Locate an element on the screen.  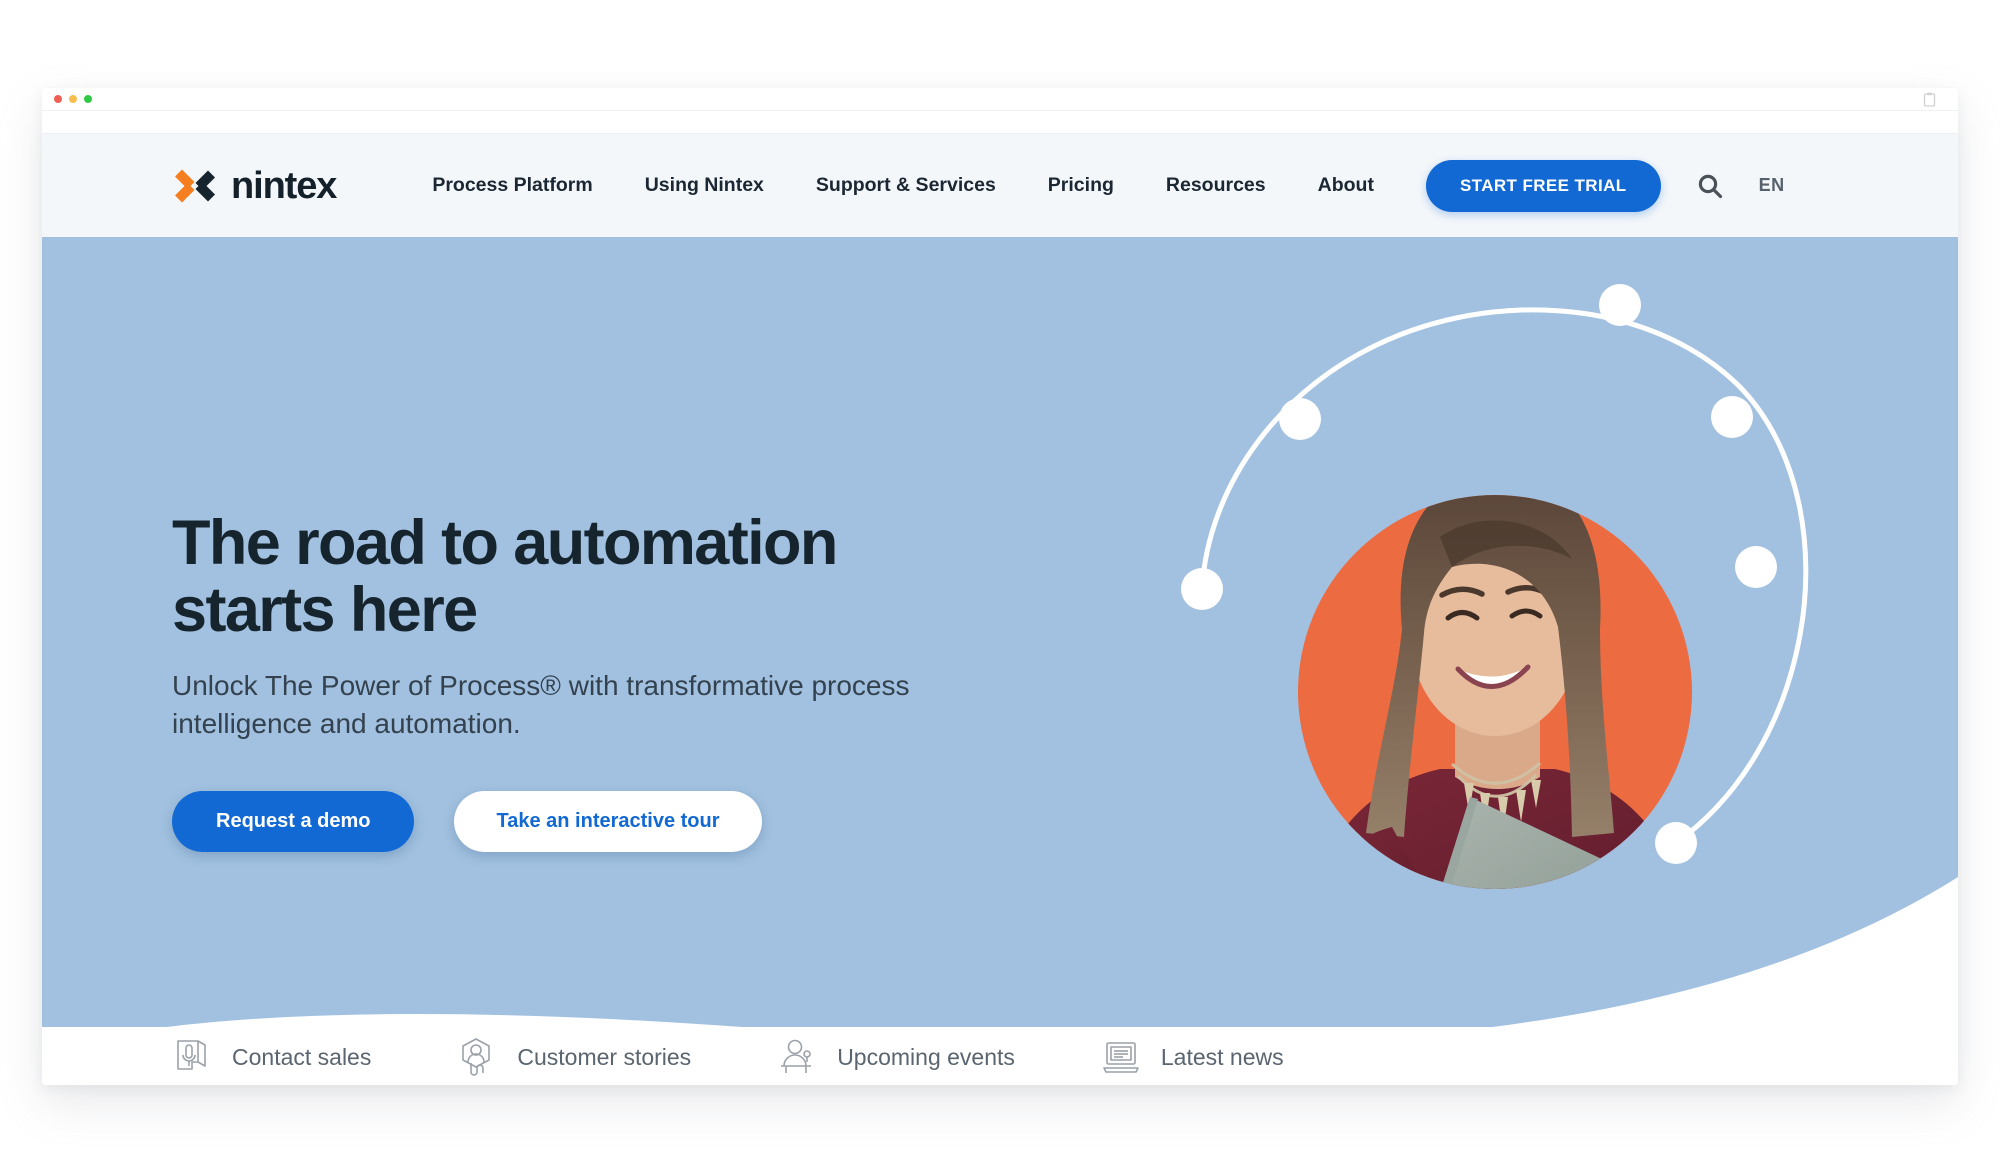
request-a-demo-button: Request a demo is located at coordinates (293, 821).